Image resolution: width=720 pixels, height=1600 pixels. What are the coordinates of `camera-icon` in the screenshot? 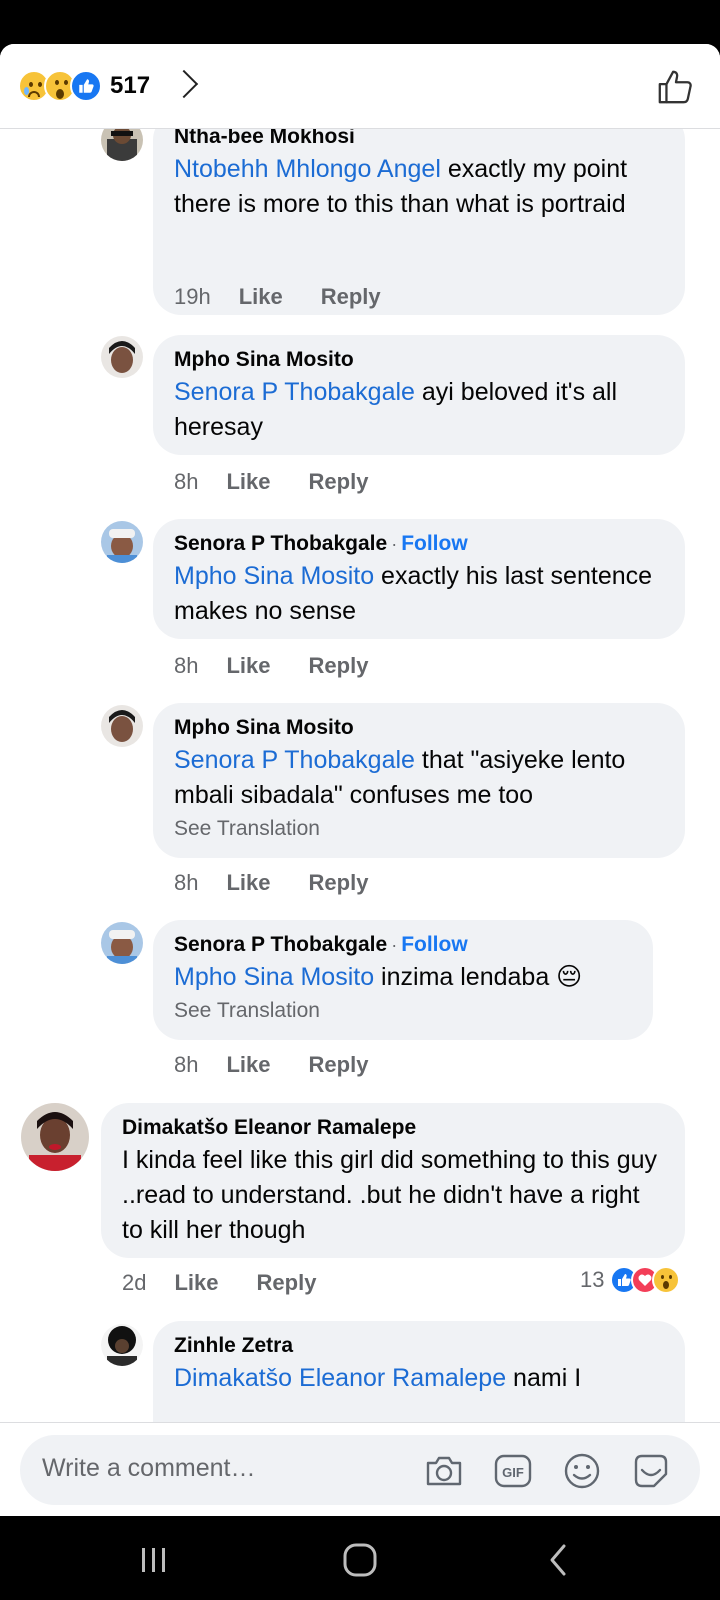 It's located at (444, 1471).